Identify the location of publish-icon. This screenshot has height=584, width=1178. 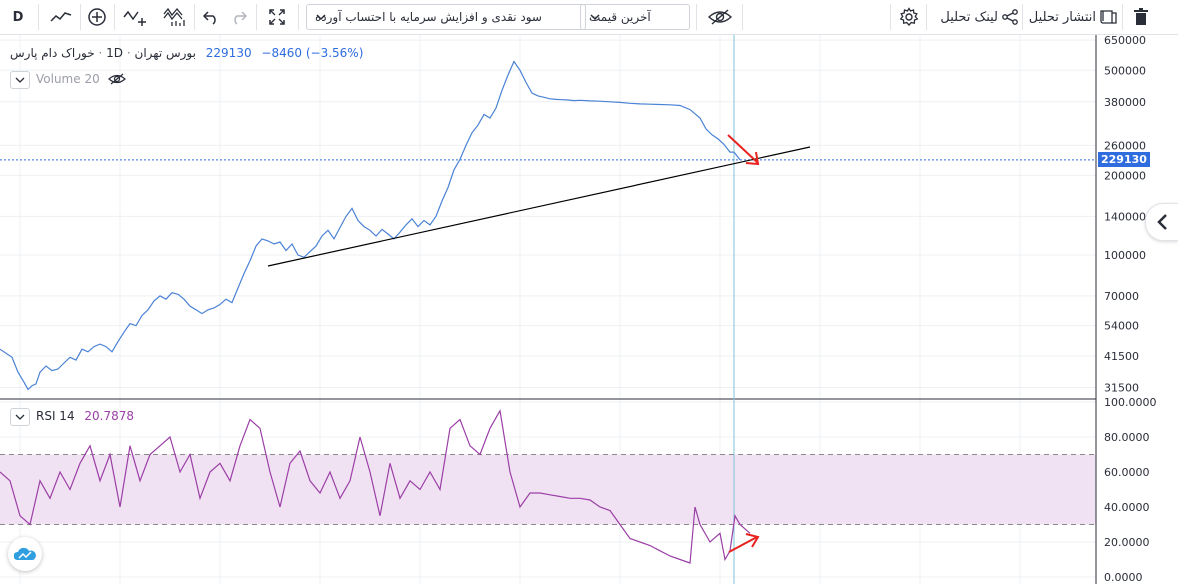
(1108, 17).